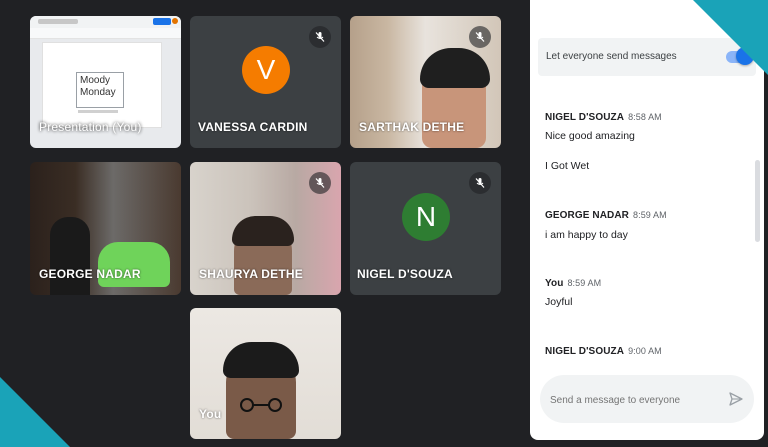 Image resolution: width=768 pixels, height=447 pixels. Describe the element at coordinates (90, 127) in the screenshot. I see `tile-label: Presentation (You)` at that location.